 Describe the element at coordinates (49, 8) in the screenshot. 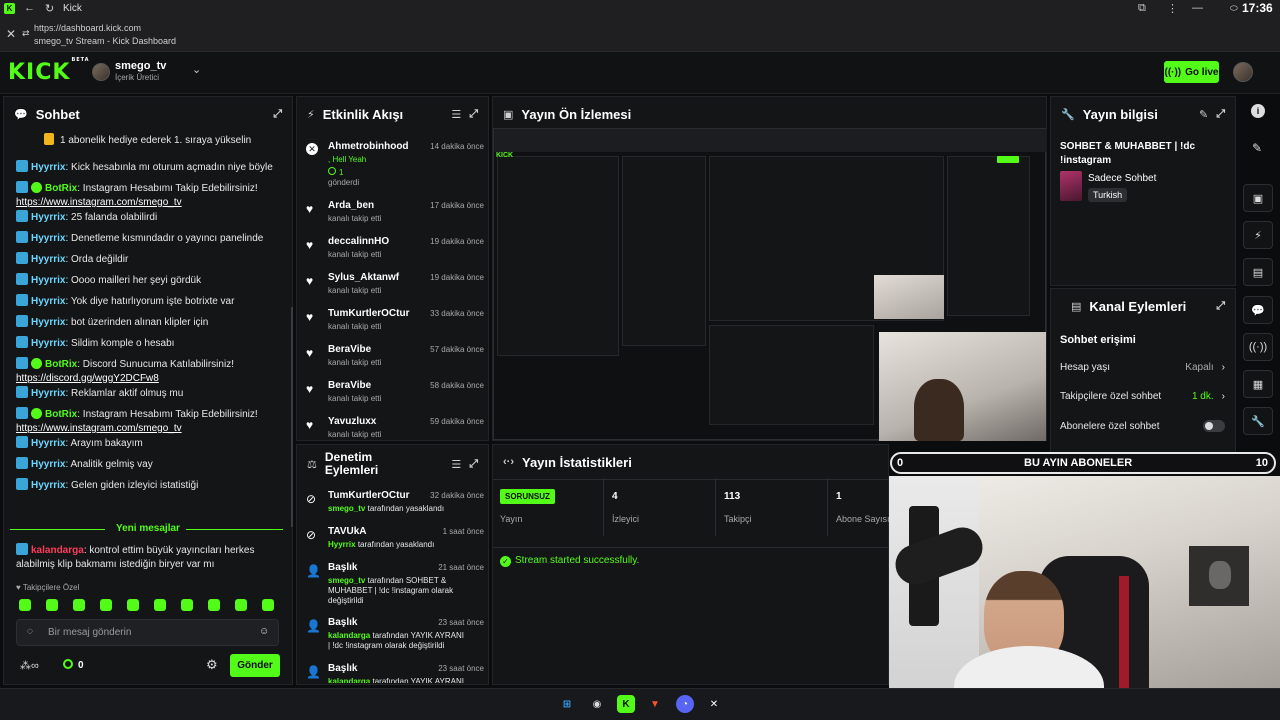

I see `reload-icon: ↻` at that location.